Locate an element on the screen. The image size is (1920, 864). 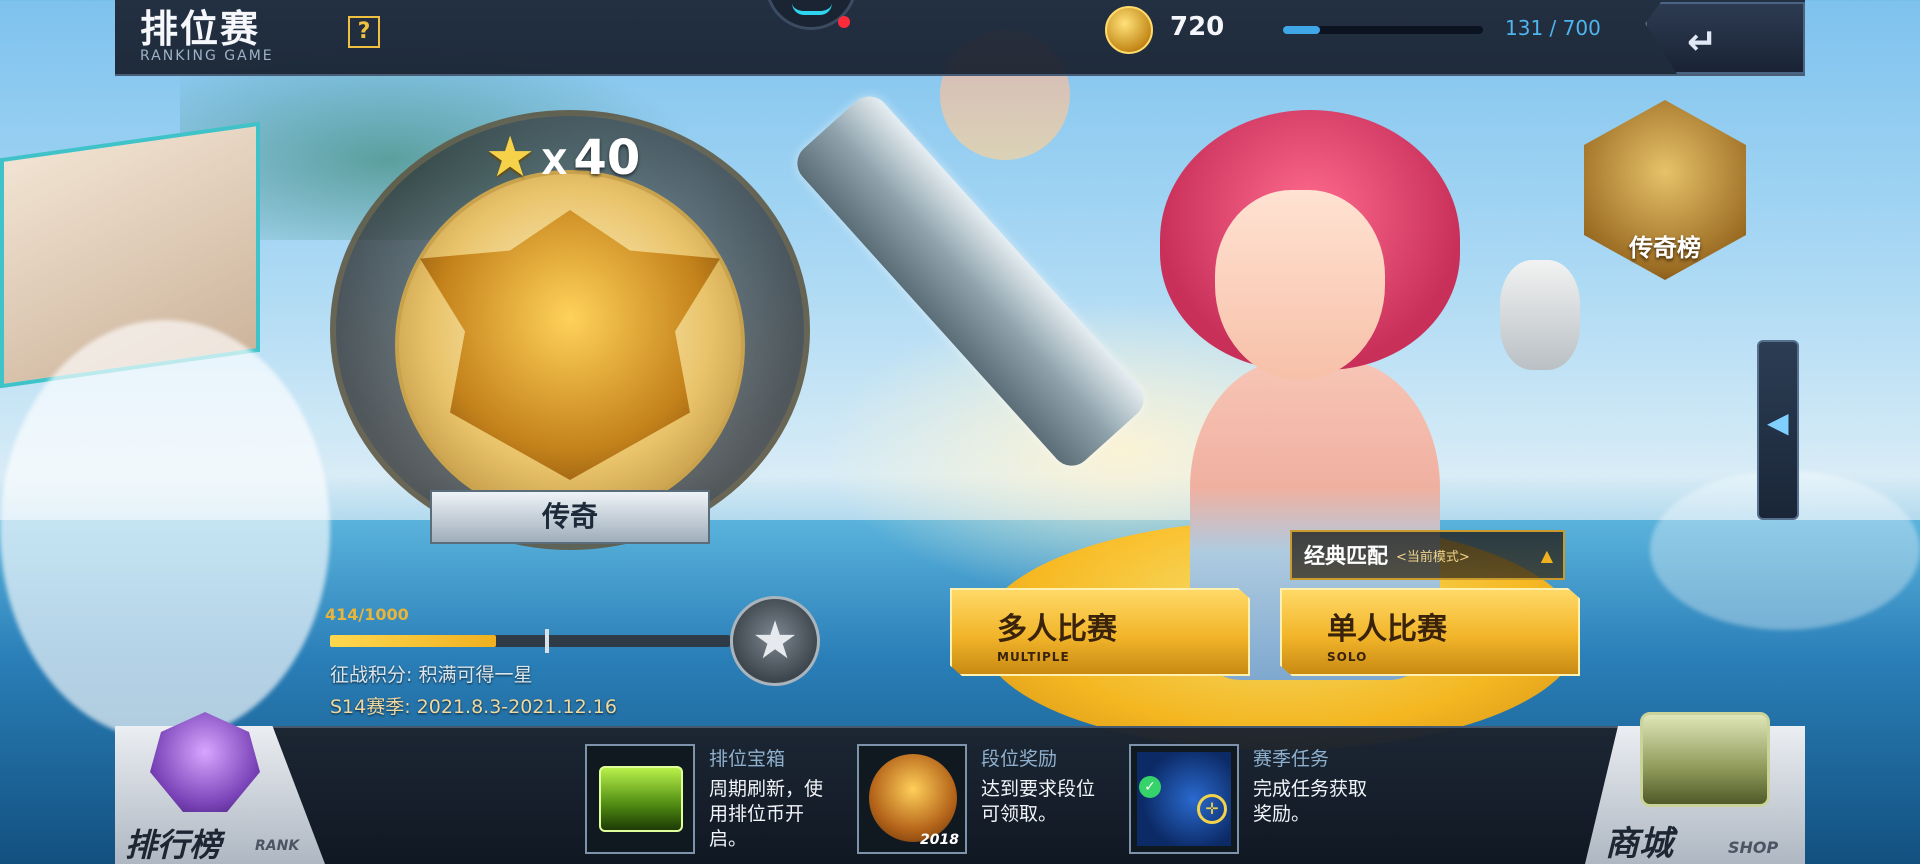
progress-bar is located at coordinates (530, 641).